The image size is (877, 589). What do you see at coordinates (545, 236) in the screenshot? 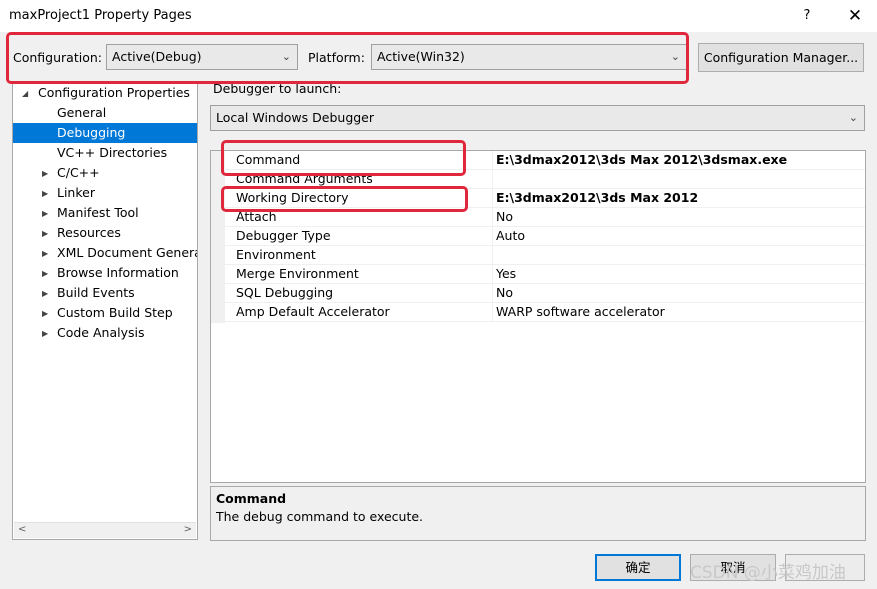
I see `property-row: Debugger Type Auto` at bounding box center [545, 236].